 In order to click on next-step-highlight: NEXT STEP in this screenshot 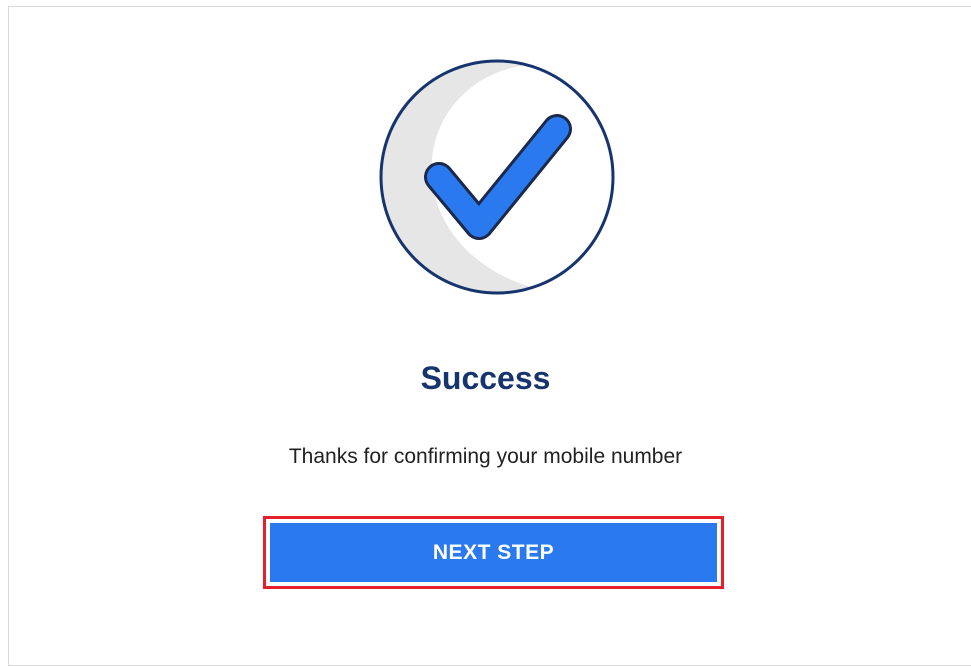, I will do `click(493, 552)`.